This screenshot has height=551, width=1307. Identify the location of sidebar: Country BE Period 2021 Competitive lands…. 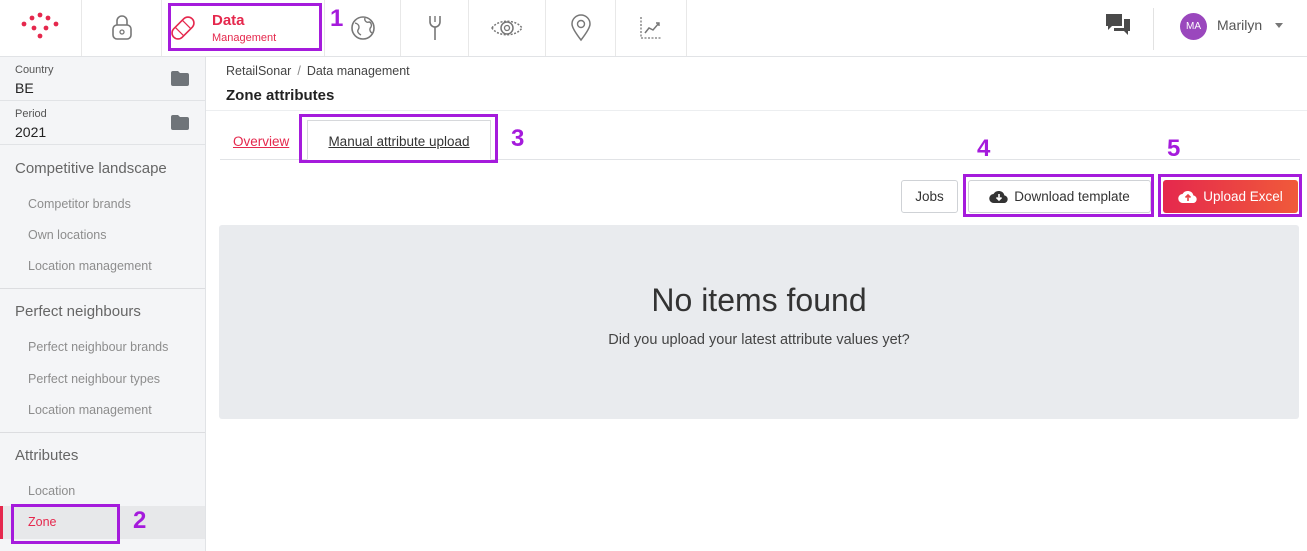
(103, 304).